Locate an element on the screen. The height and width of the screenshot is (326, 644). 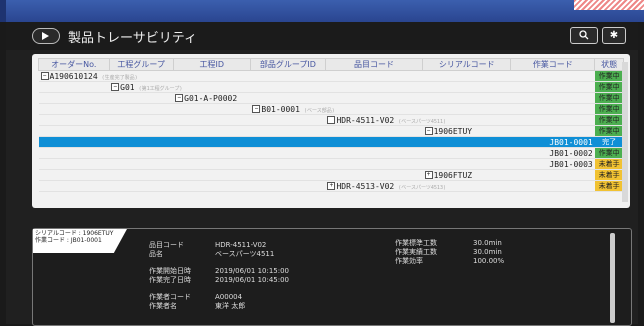
worker-code-label: 作業者コード is located at coordinates (170, 297).